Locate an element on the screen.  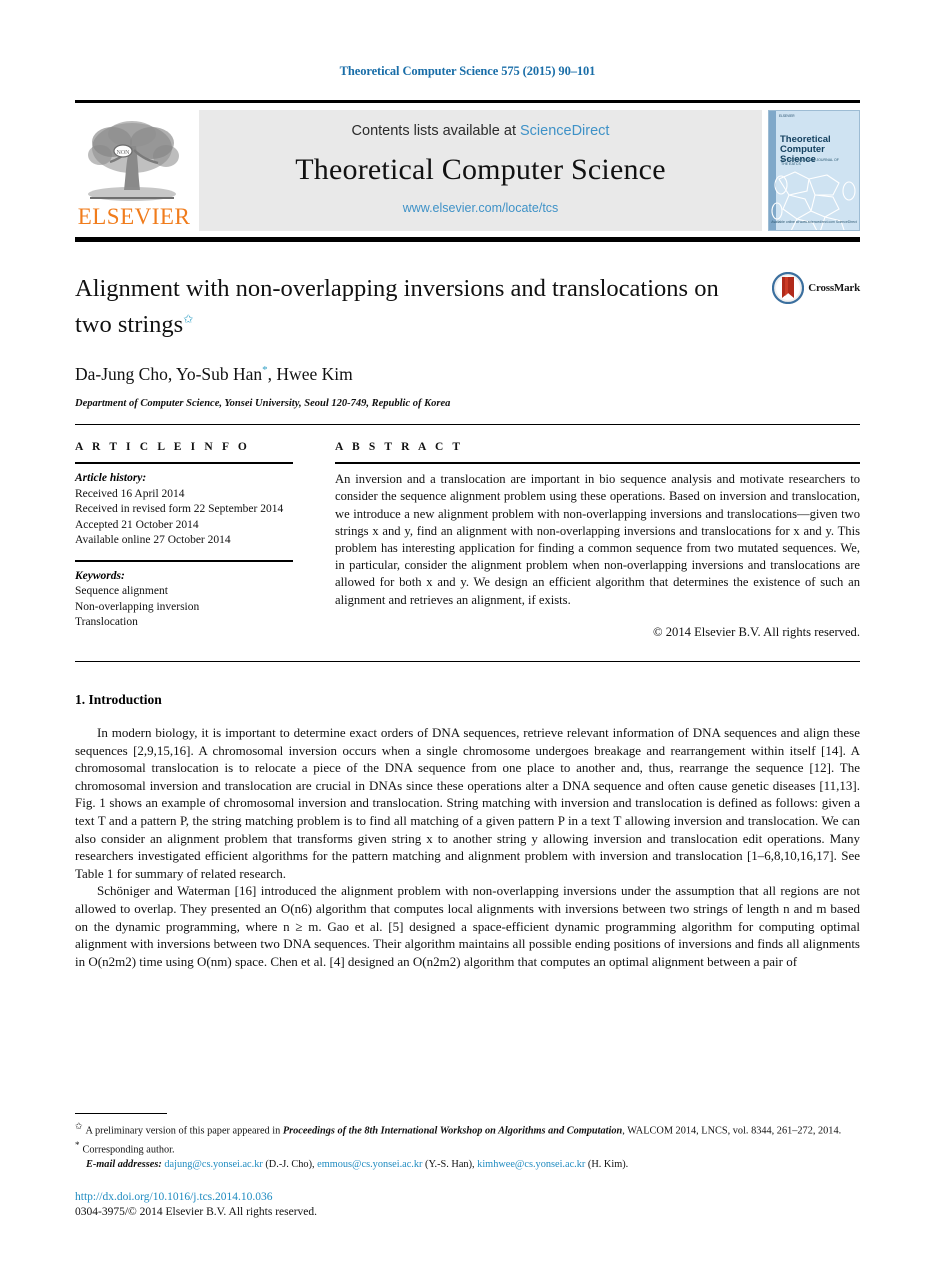
authors-tail: , Hwee Kim is located at coordinates (310, 374).